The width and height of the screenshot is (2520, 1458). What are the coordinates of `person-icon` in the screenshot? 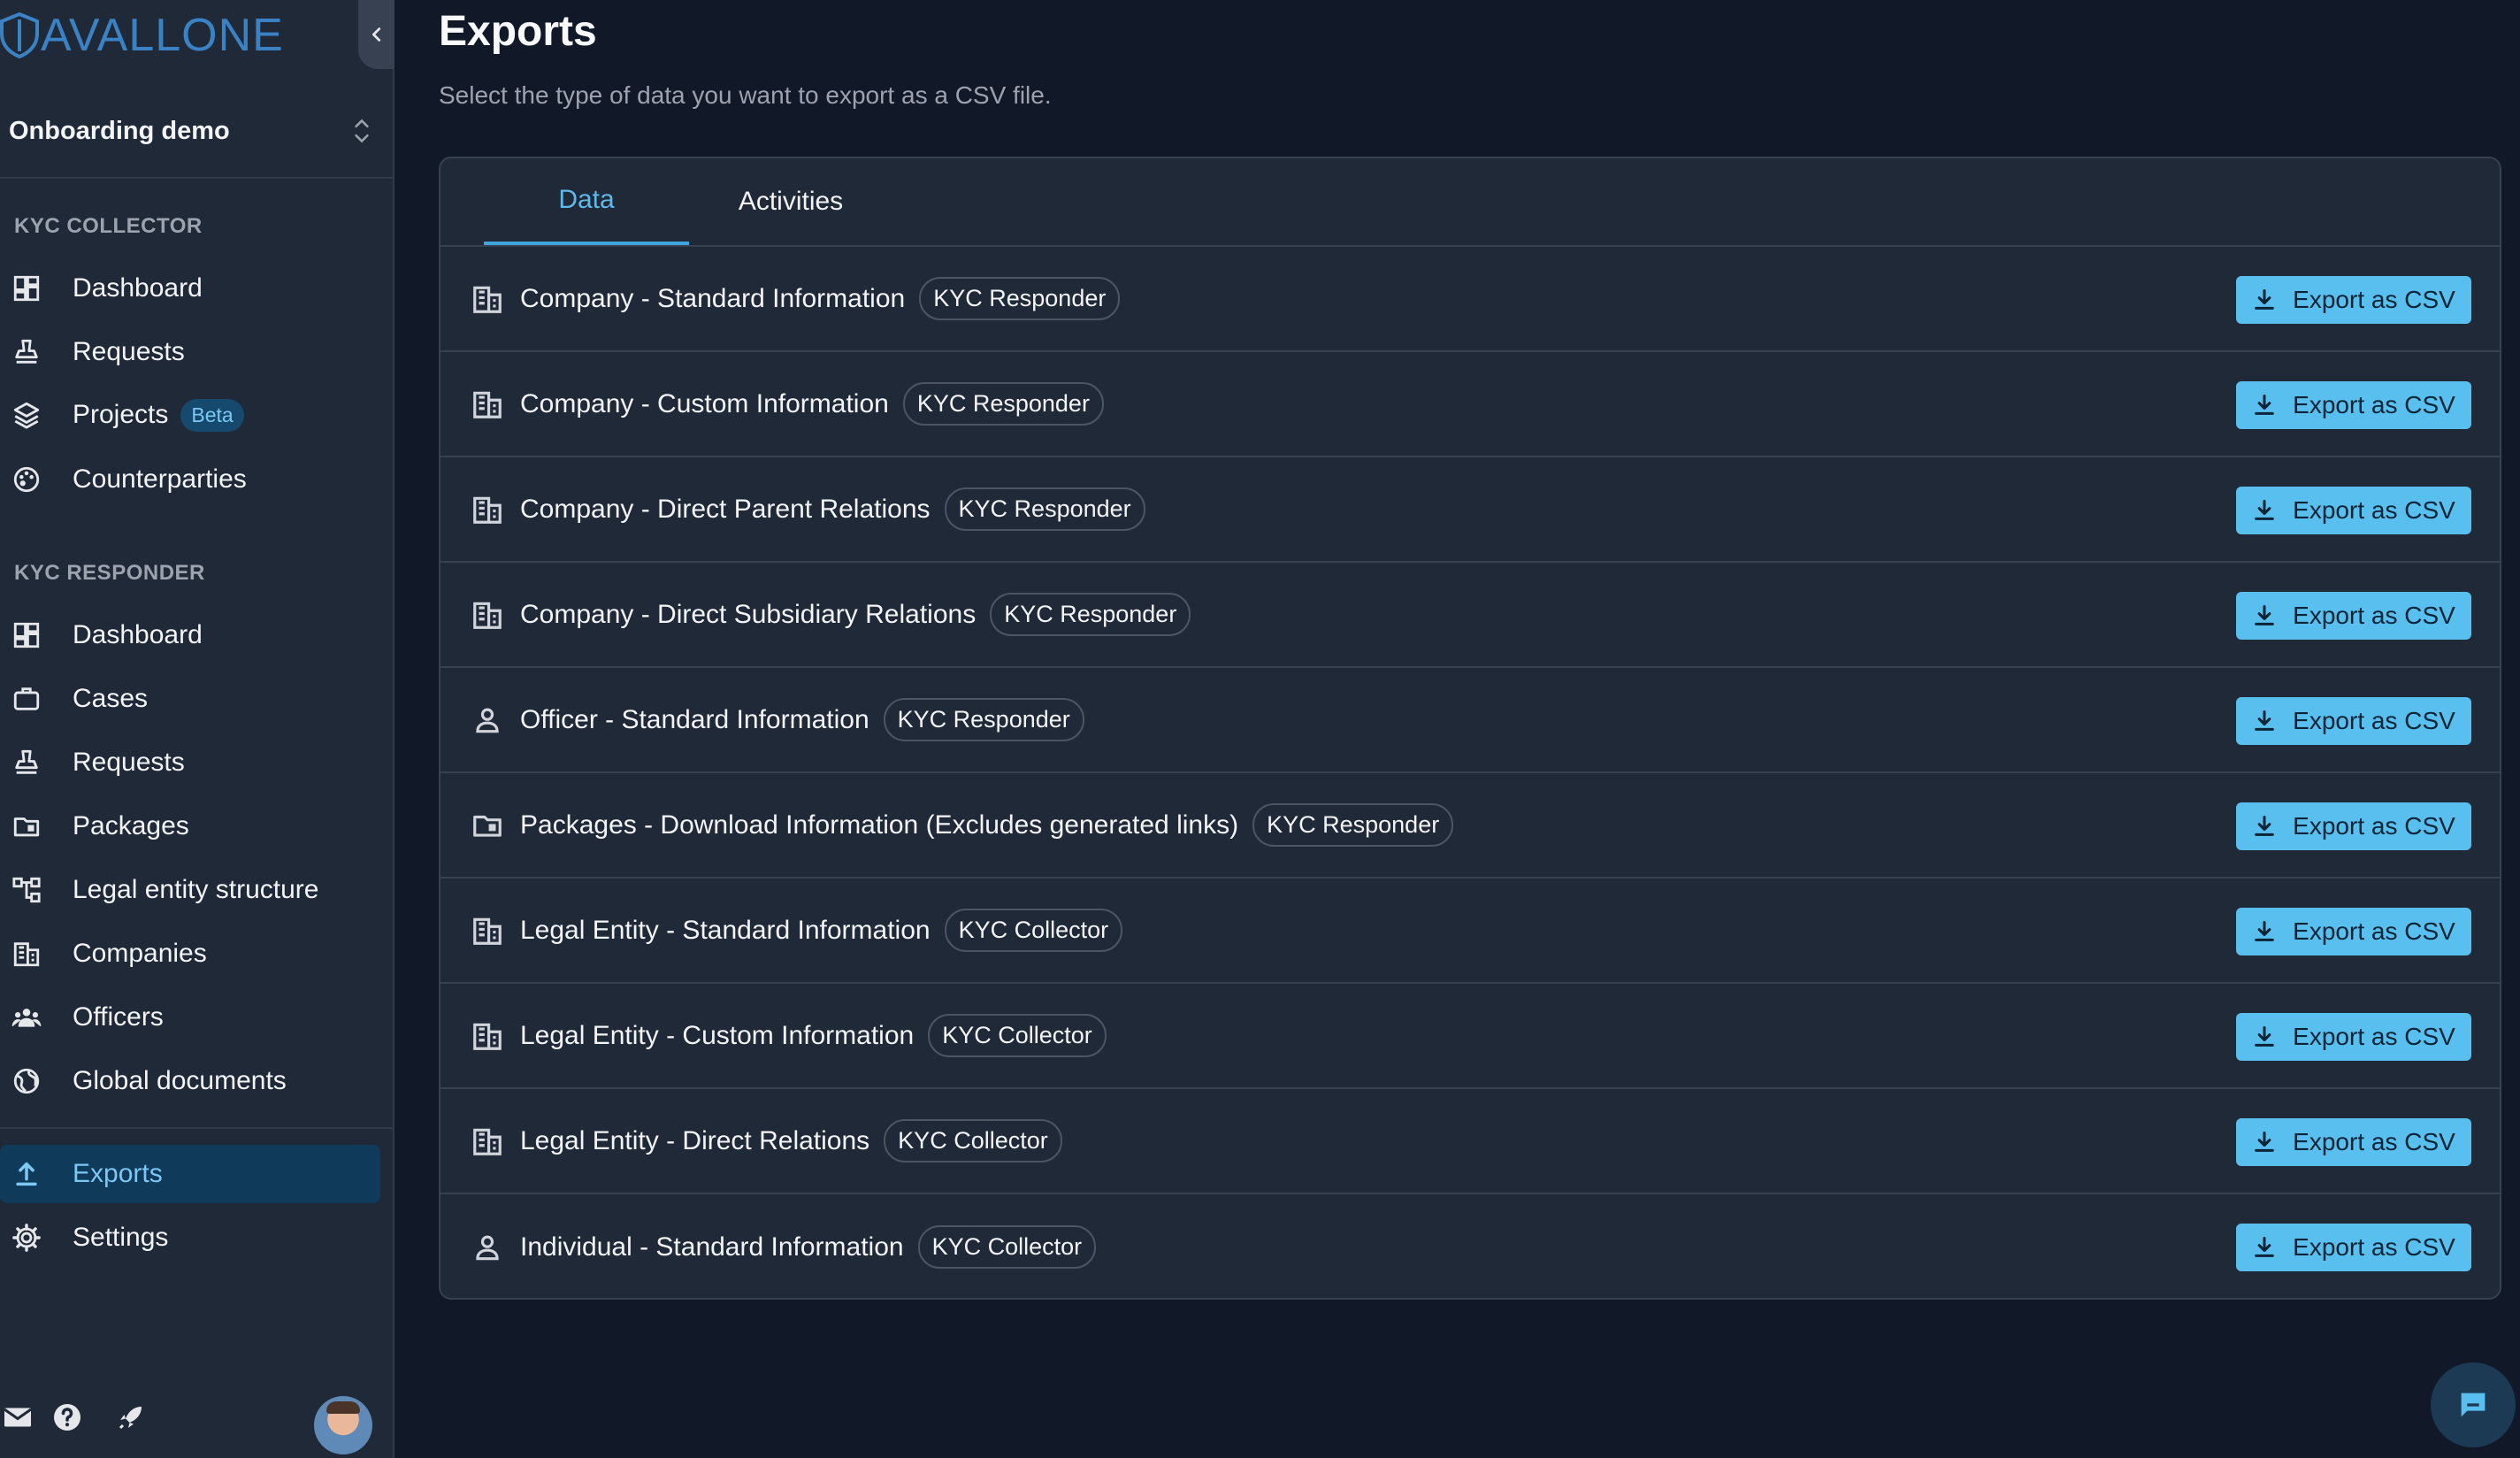 It's located at (487, 1248).